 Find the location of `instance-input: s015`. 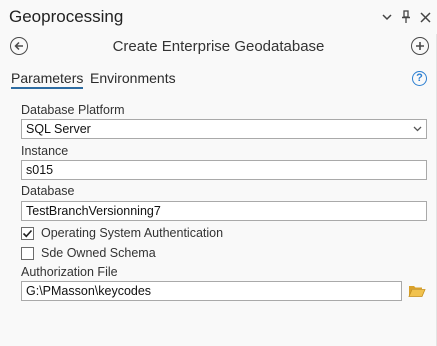

instance-input: s015 is located at coordinates (224, 170).